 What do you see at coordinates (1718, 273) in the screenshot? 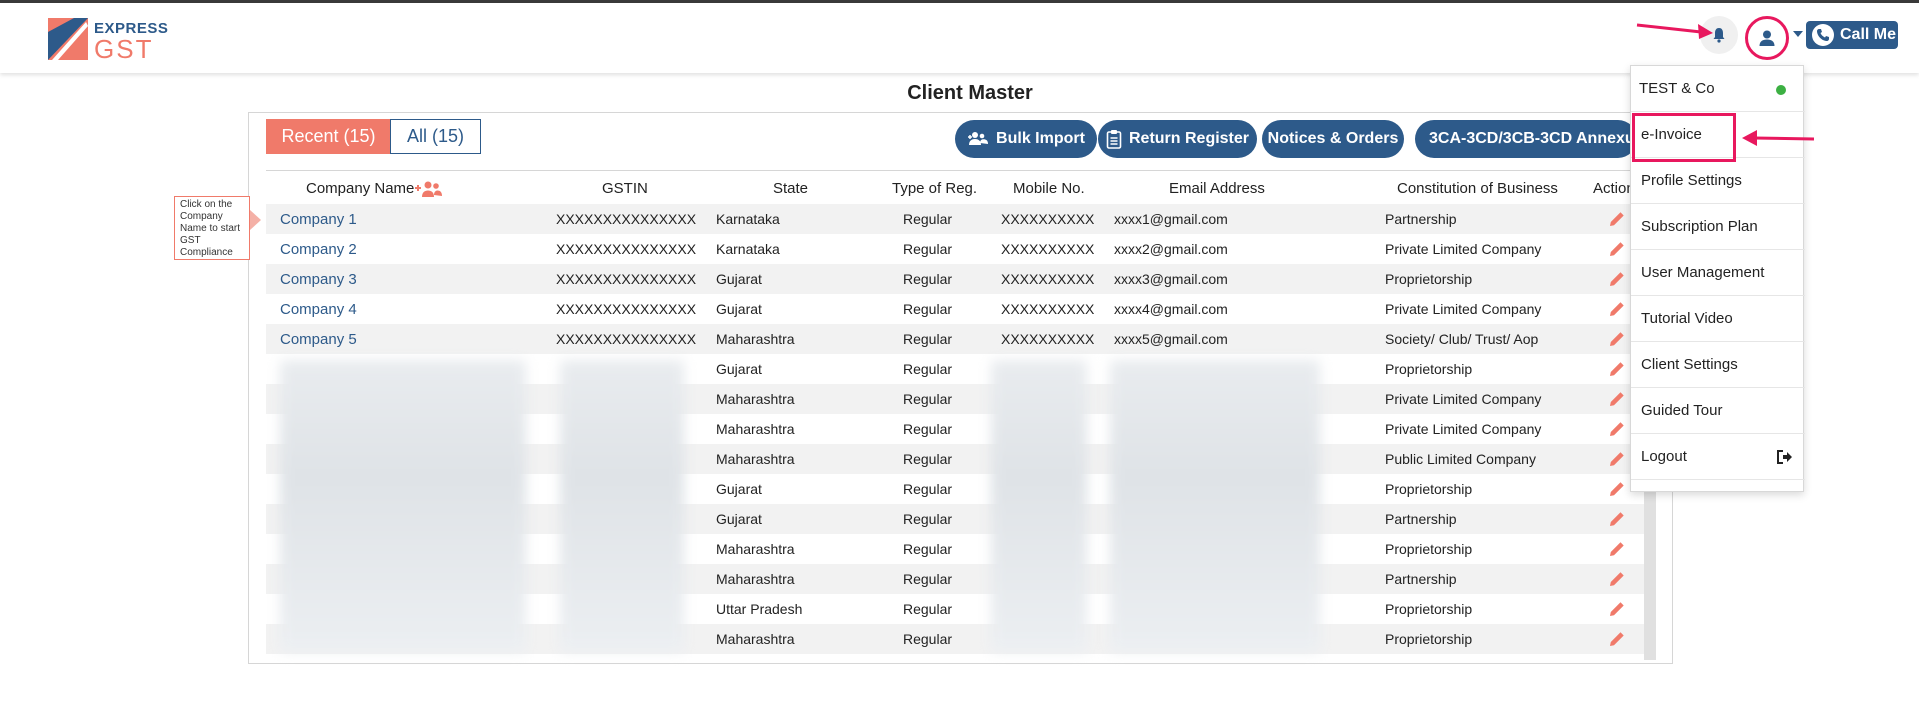
I see `menu-item-user-management: User Management` at bounding box center [1718, 273].